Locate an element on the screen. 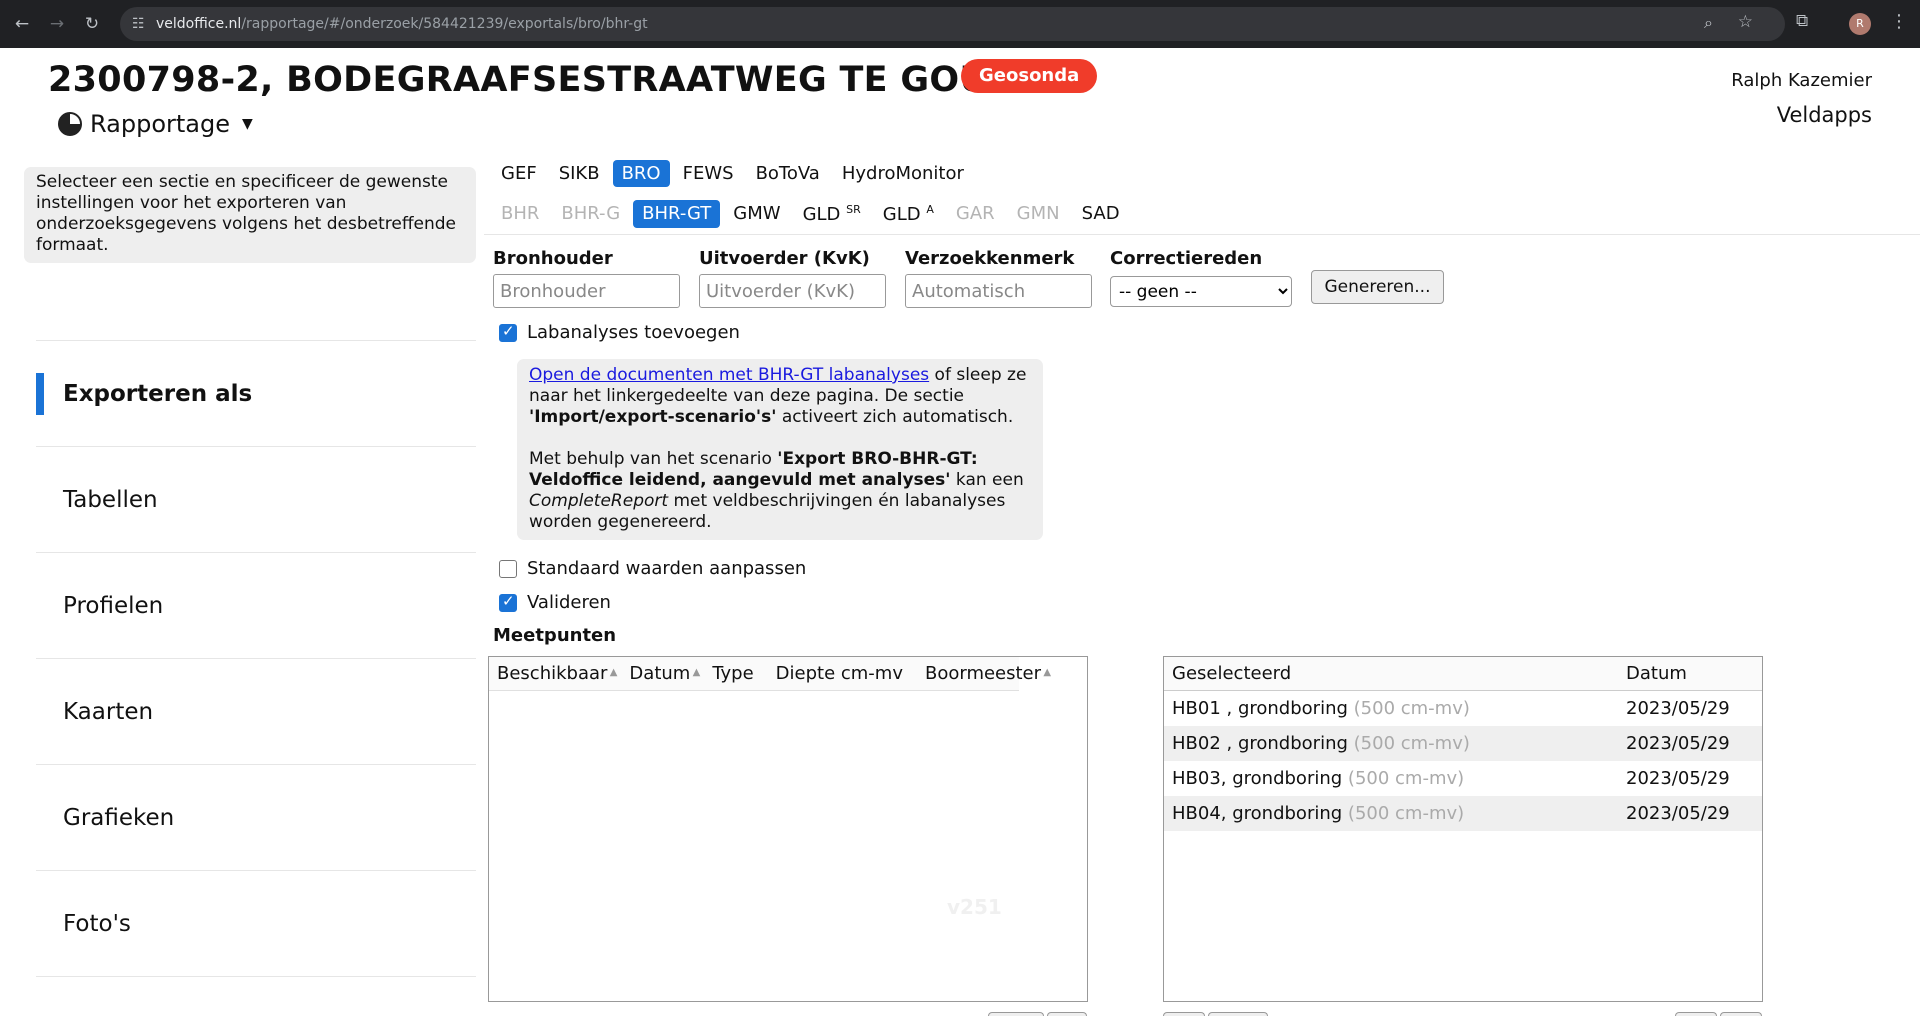 The image size is (1920, 1016). profile-avatar: R is located at coordinates (1860, 24).